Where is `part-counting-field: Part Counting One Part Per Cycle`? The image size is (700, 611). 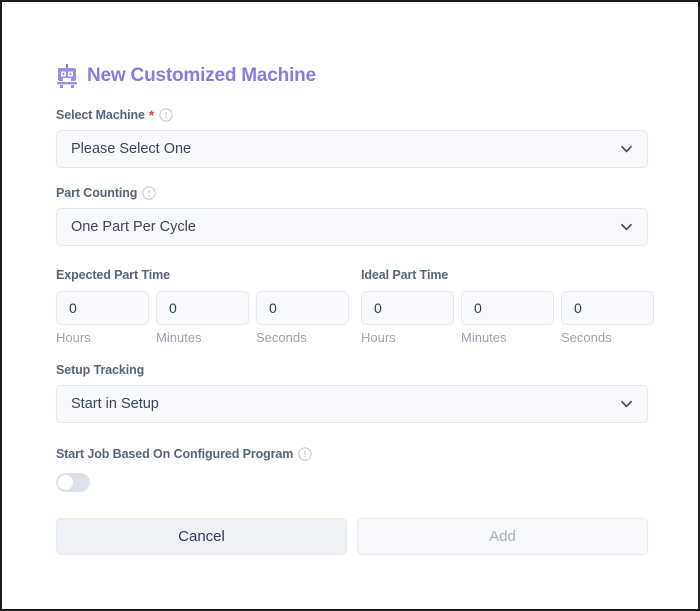
part-counting-field: Part Counting One Part Per Cycle is located at coordinates (352, 216).